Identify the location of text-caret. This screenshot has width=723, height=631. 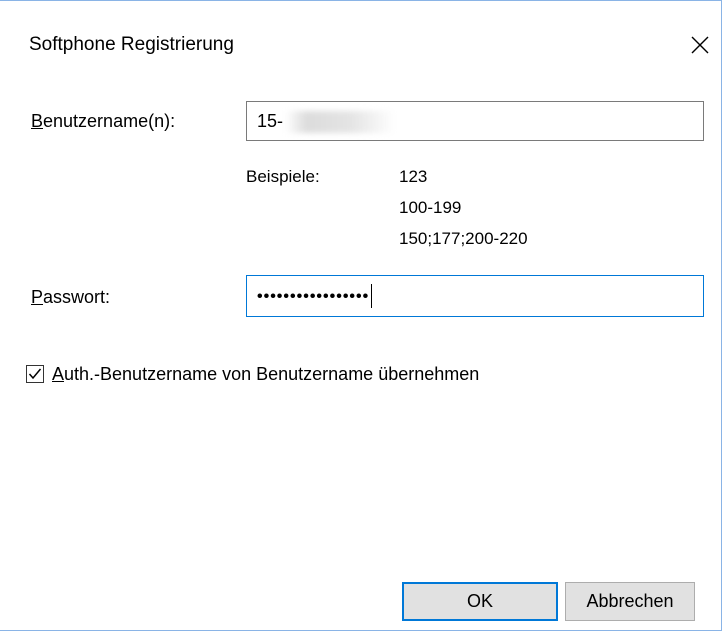
(372, 296).